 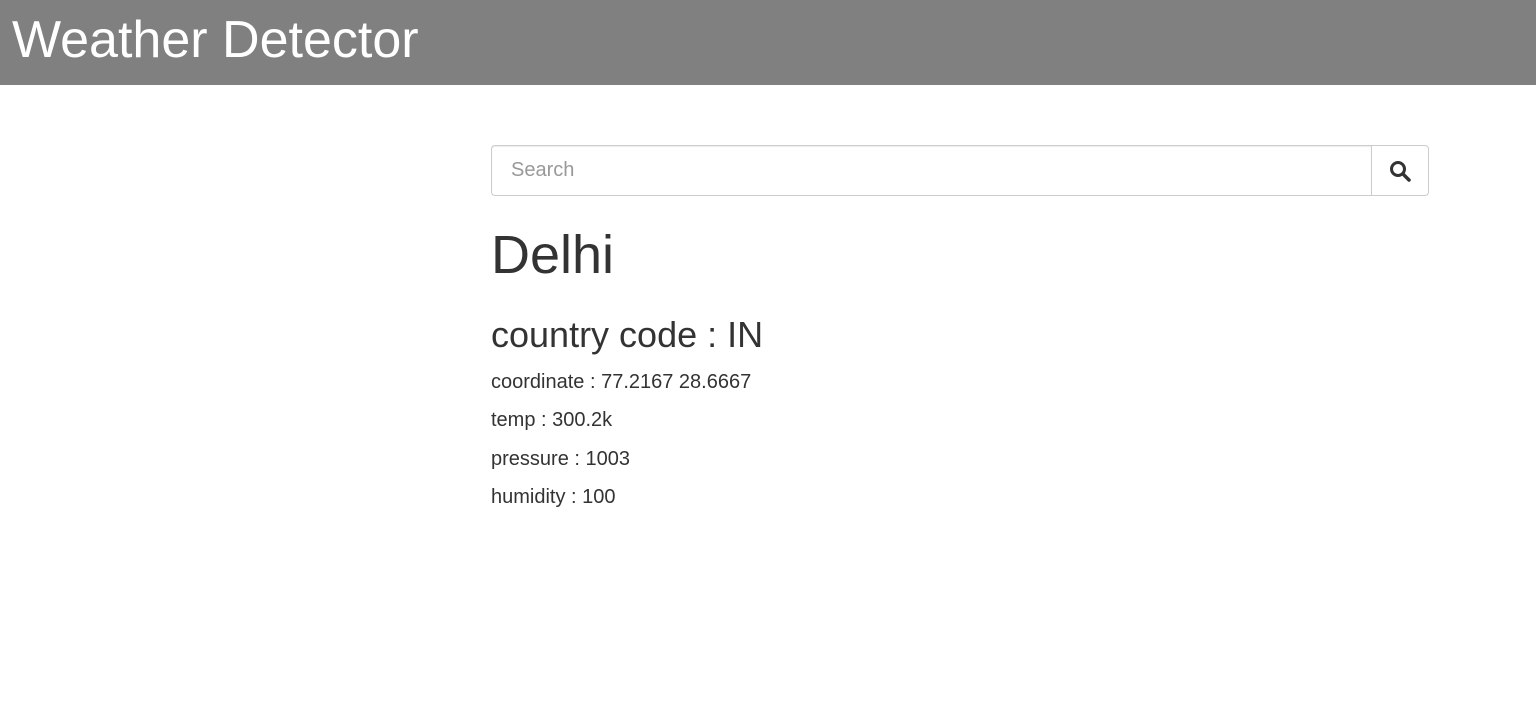 What do you see at coordinates (553, 497) in the screenshot?
I see `humidity-text: humidity : 100` at bounding box center [553, 497].